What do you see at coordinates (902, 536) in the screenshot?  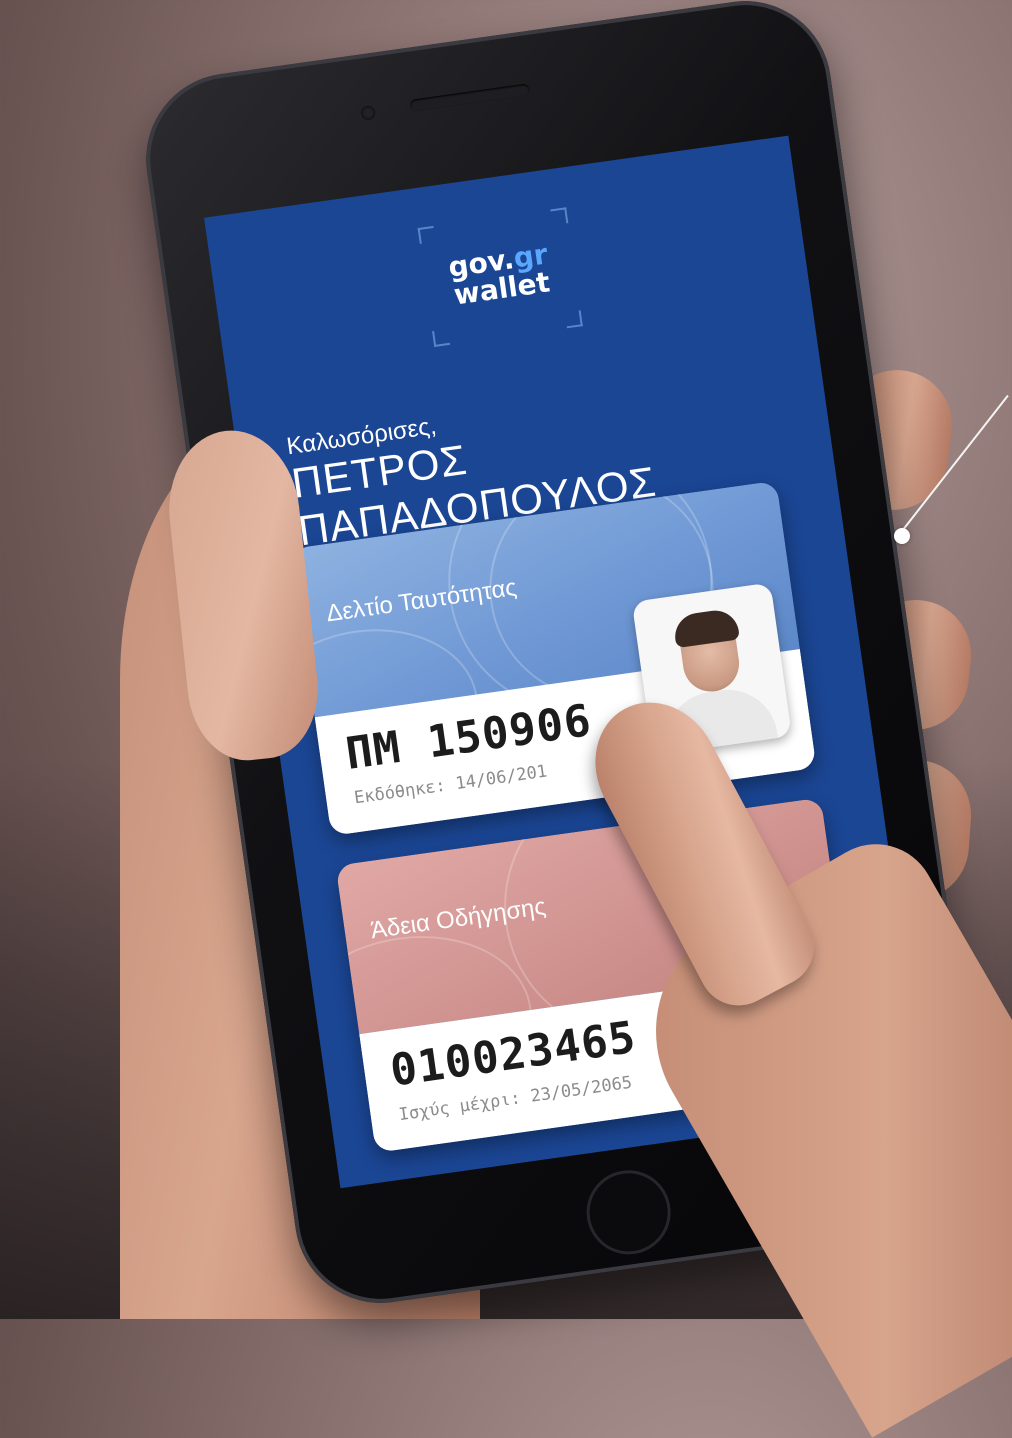 I see `callout-dot-icon` at bounding box center [902, 536].